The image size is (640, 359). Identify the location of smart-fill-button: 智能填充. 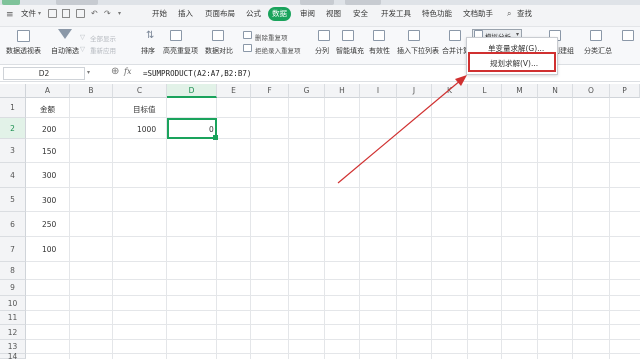
(350, 51).